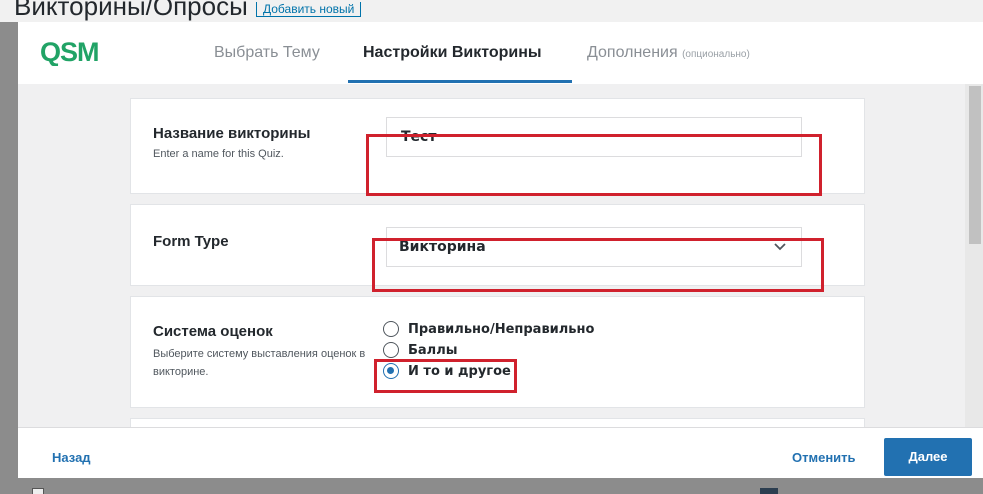 This screenshot has width=983, height=494. What do you see at coordinates (497, 422) in the screenshot?
I see `next-setting-card` at bounding box center [497, 422].